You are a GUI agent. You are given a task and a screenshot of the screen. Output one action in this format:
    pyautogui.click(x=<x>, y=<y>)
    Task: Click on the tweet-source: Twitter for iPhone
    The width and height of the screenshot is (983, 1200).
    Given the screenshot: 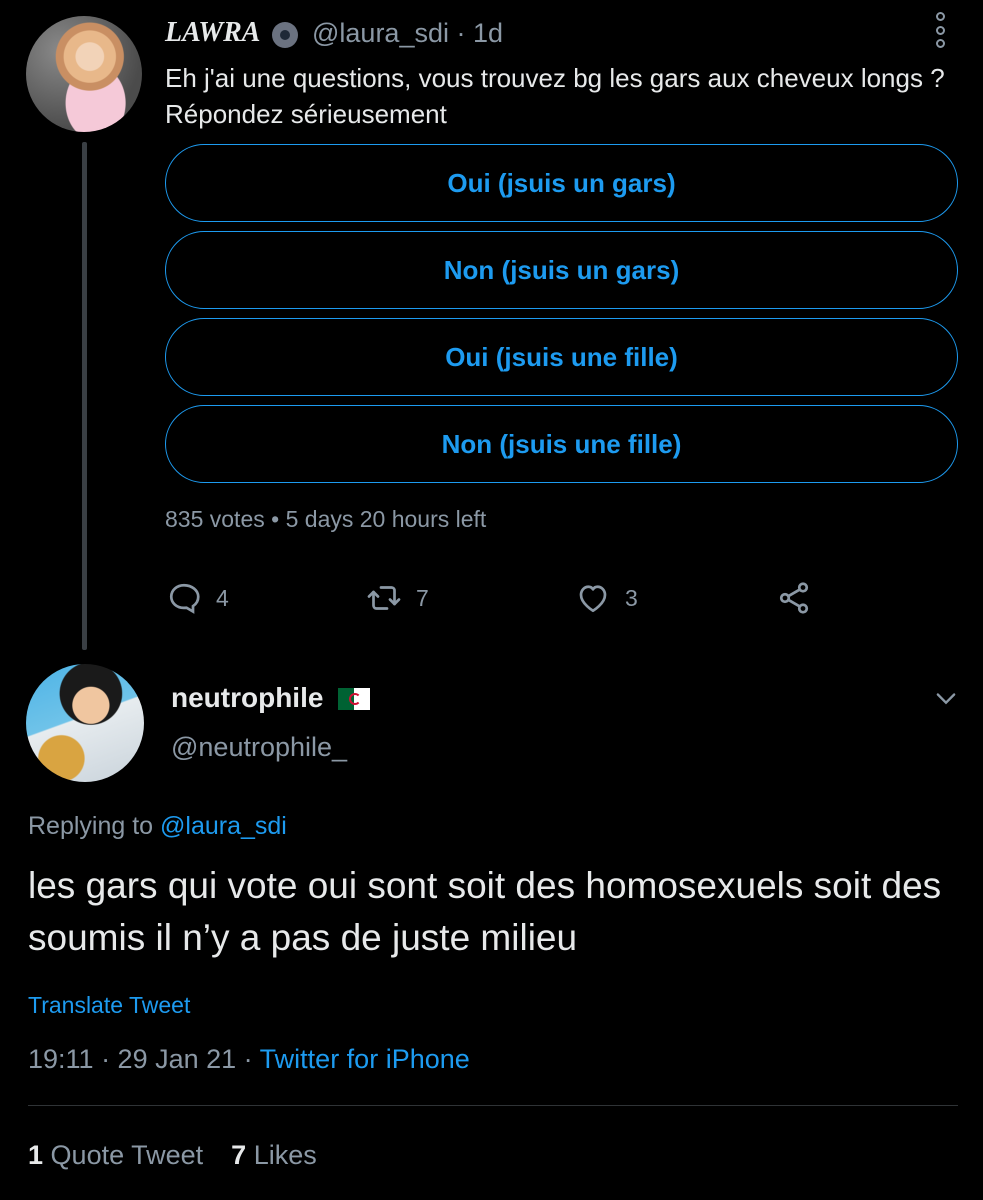 What is the action you would take?
    pyautogui.click(x=365, y=1059)
    